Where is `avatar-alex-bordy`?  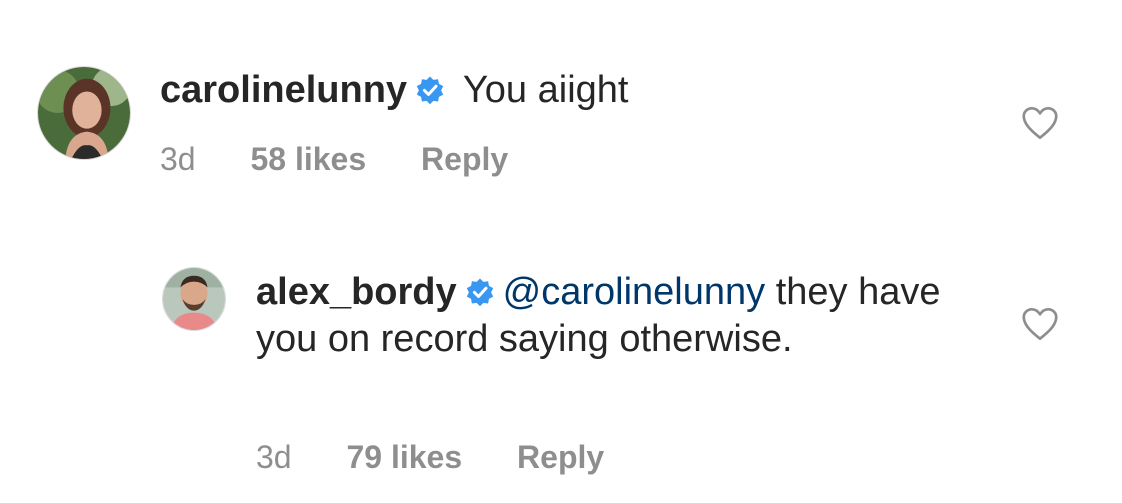 avatar-alex-bordy is located at coordinates (194, 299).